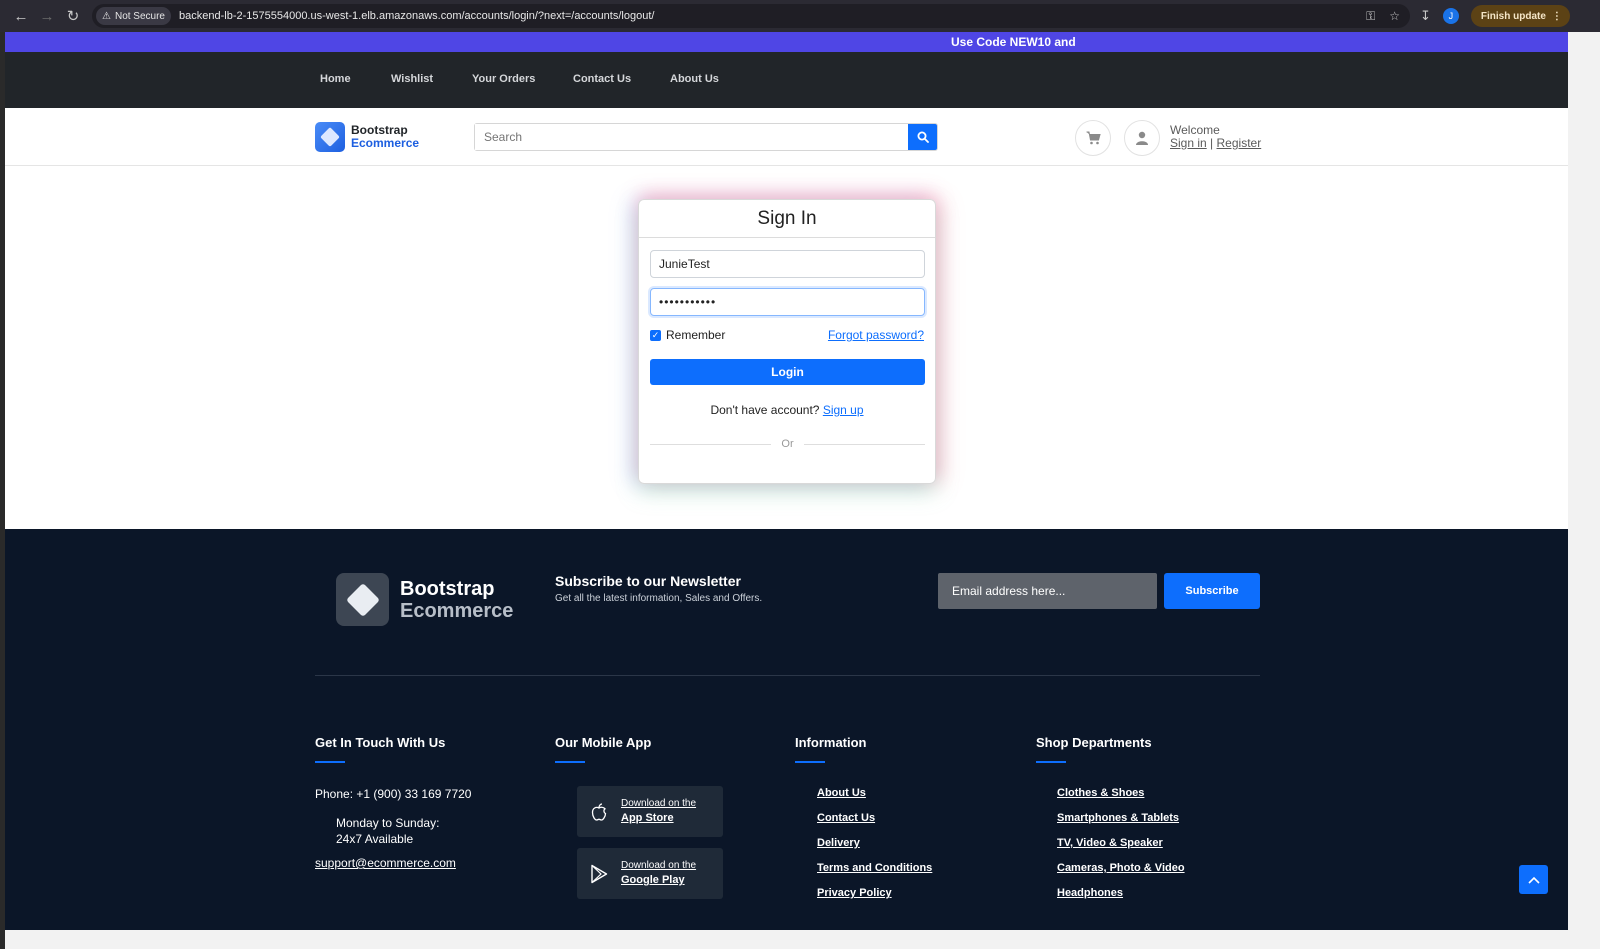  I want to click on search-input, so click(691, 137).